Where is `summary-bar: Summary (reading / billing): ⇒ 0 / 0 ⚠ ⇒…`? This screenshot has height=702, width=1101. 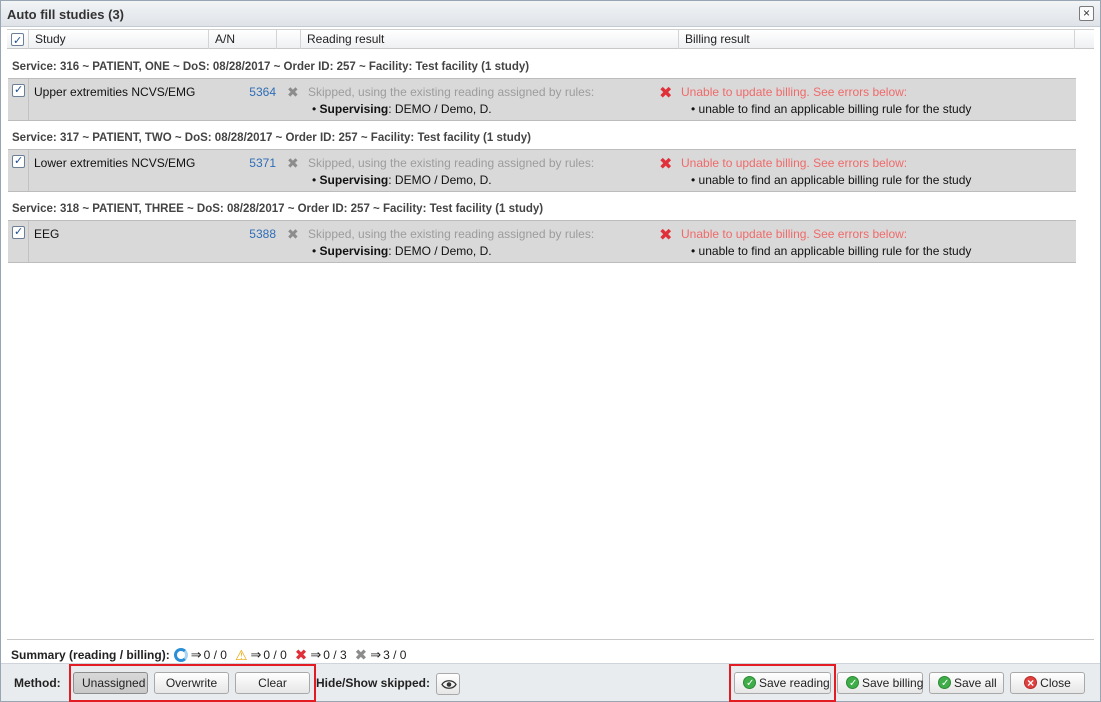 summary-bar: Summary (reading / billing): ⇒ 0 / 0 ⚠ ⇒… is located at coordinates (209, 655).